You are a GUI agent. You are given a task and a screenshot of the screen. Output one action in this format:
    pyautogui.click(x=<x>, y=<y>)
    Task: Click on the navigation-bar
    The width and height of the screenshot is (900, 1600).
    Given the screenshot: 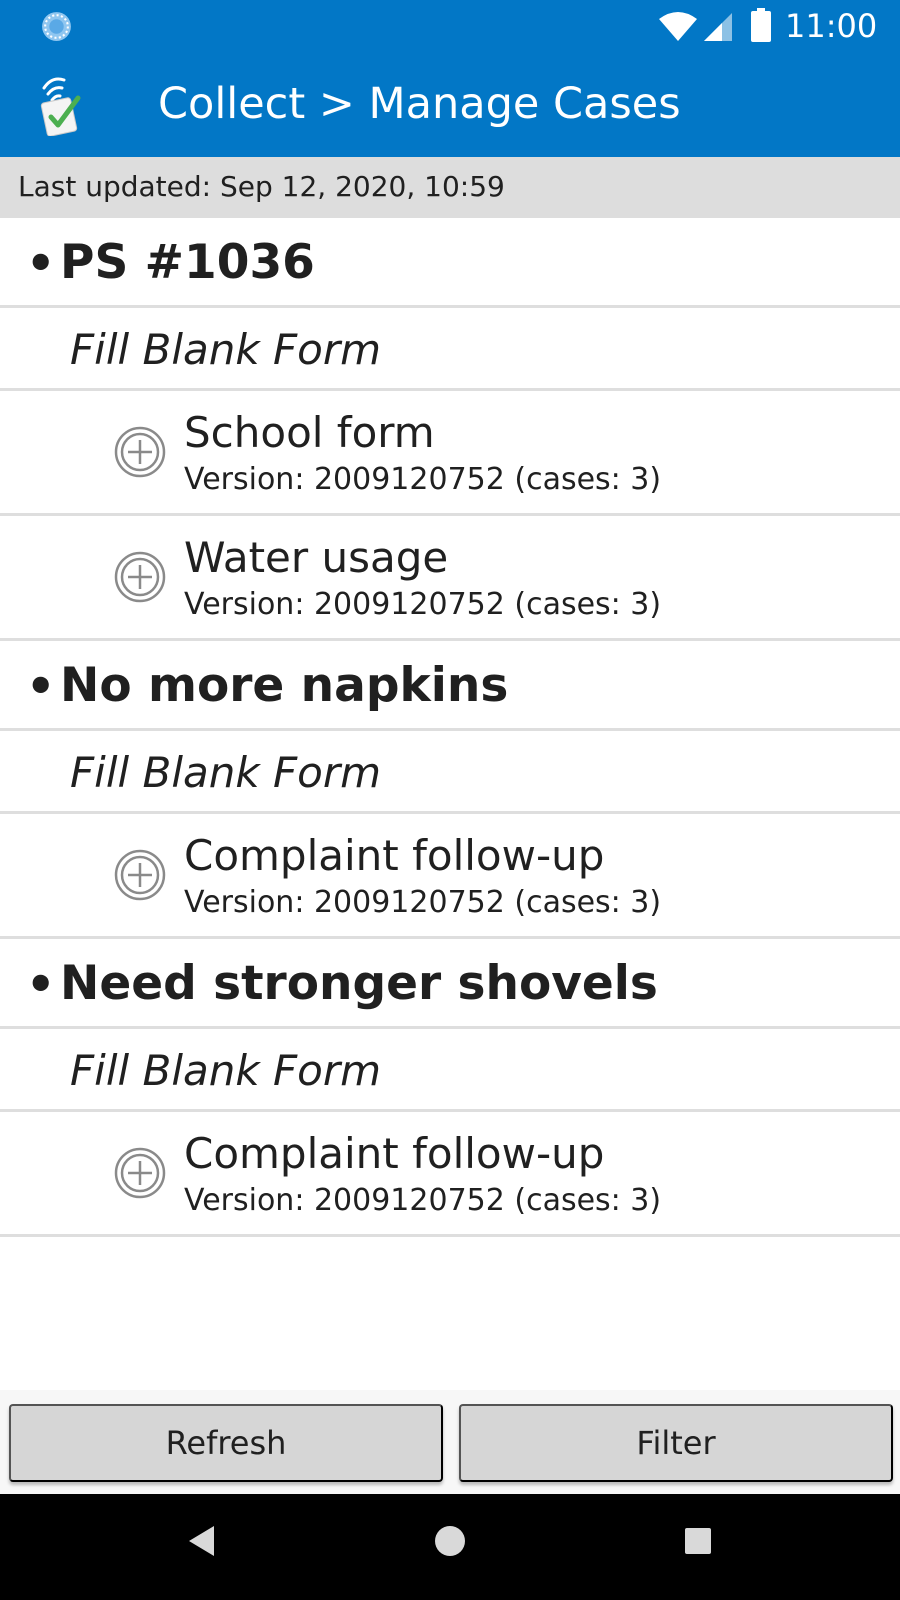 What is the action you would take?
    pyautogui.click(x=450, y=1547)
    